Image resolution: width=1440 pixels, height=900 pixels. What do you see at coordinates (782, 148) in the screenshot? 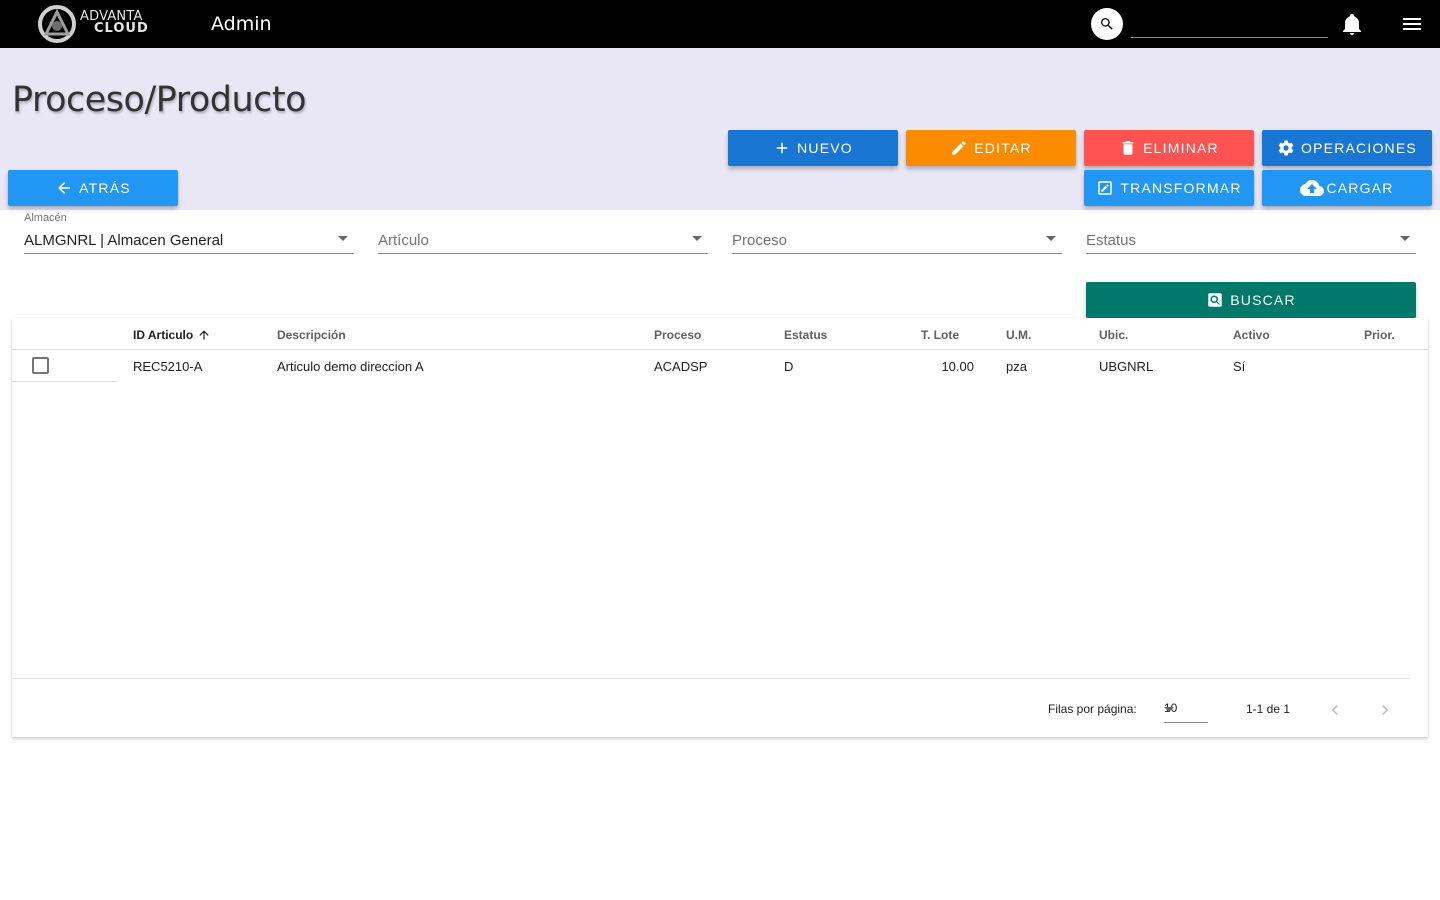
I see `plus-icon` at bounding box center [782, 148].